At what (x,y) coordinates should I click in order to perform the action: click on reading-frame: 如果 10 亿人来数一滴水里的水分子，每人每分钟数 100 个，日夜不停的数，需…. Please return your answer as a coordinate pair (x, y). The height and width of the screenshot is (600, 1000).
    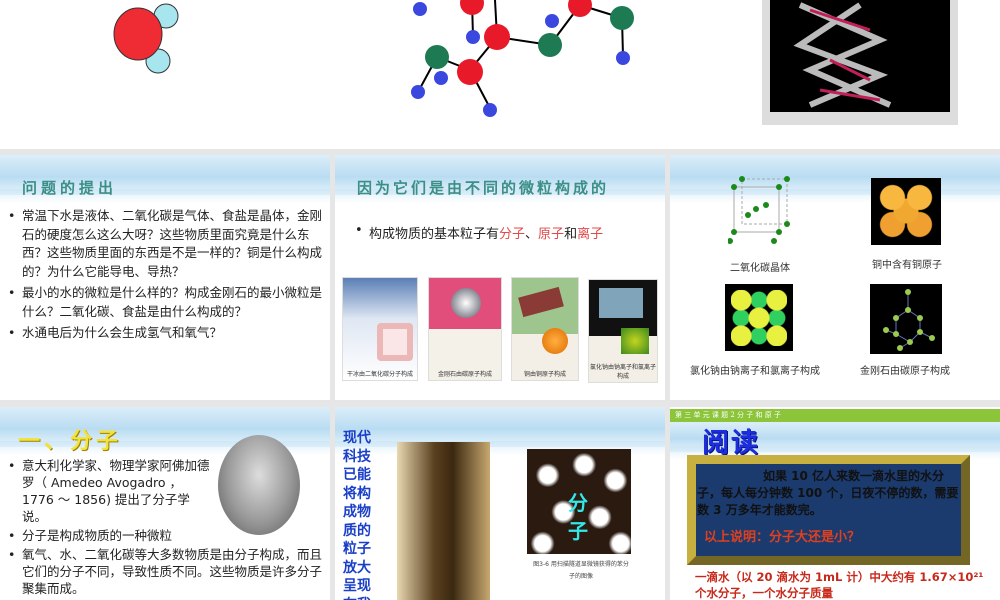
    Looking at the image, I should click on (828, 510).